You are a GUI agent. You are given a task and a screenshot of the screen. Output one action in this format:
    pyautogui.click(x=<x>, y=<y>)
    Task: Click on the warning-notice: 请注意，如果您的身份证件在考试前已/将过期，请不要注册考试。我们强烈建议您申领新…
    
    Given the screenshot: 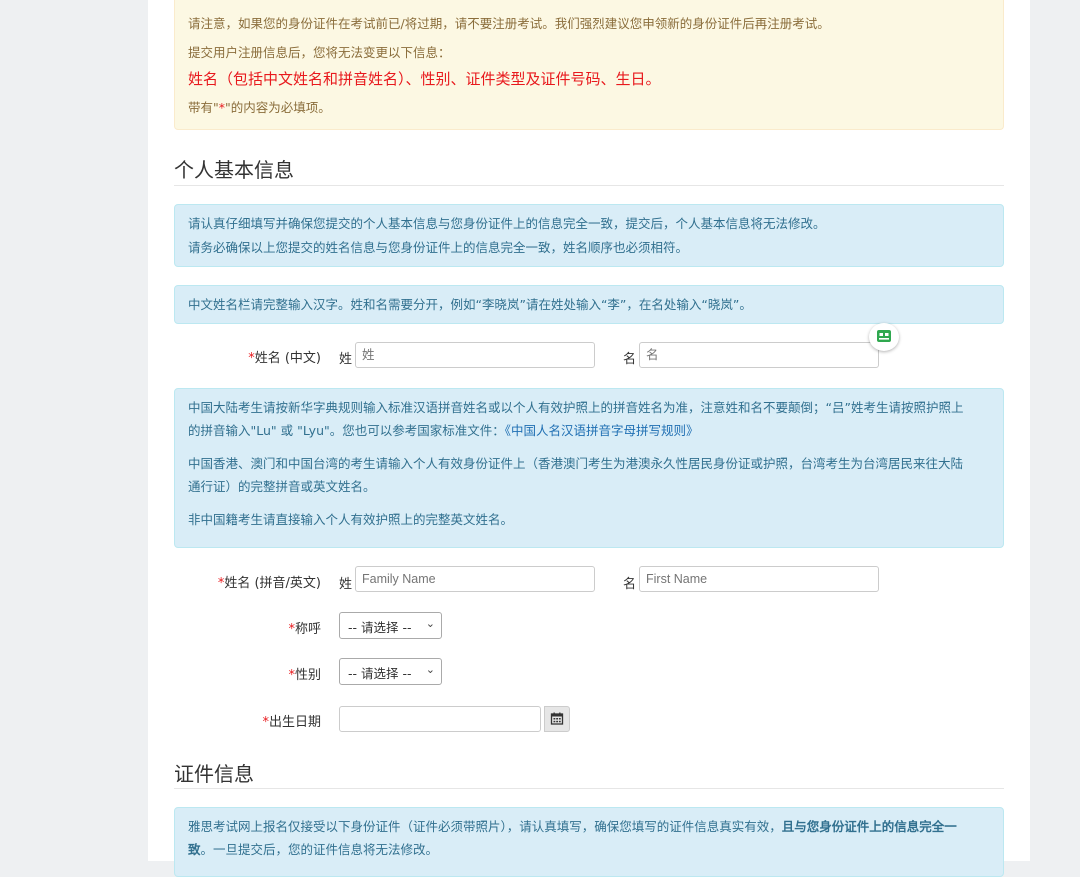 What is the action you would take?
    pyautogui.click(x=589, y=65)
    